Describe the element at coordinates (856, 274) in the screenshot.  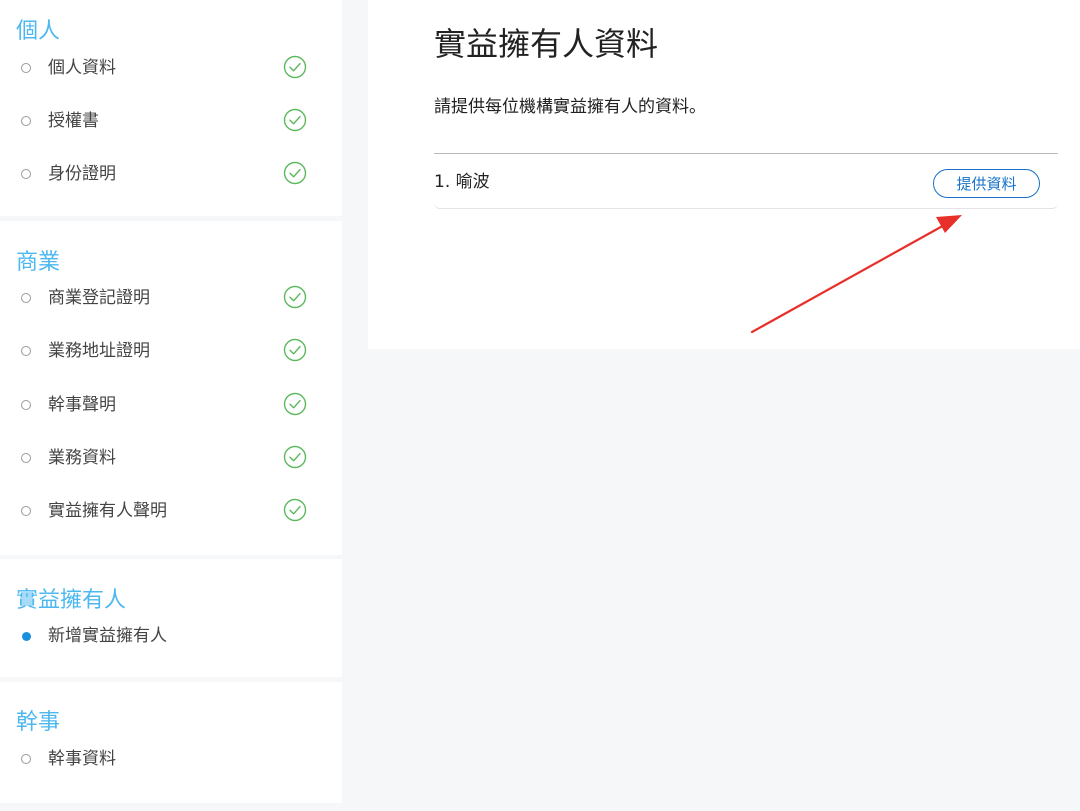
I see `annotation-arrow` at that location.